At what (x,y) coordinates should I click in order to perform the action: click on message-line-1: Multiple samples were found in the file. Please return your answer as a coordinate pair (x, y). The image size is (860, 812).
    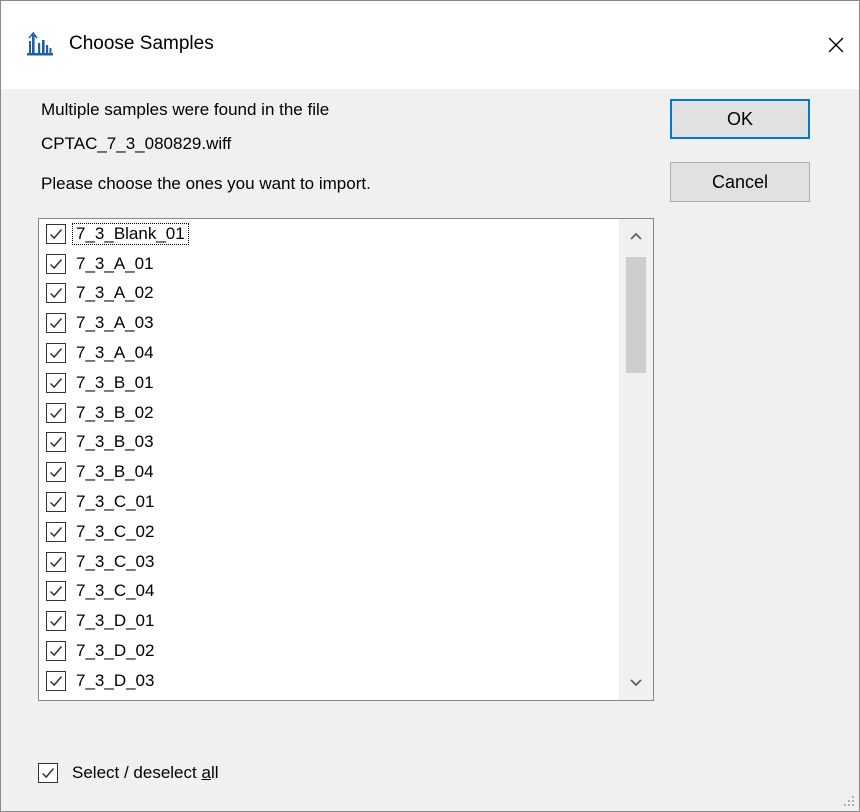
    Looking at the image, I should click on (185, 109).